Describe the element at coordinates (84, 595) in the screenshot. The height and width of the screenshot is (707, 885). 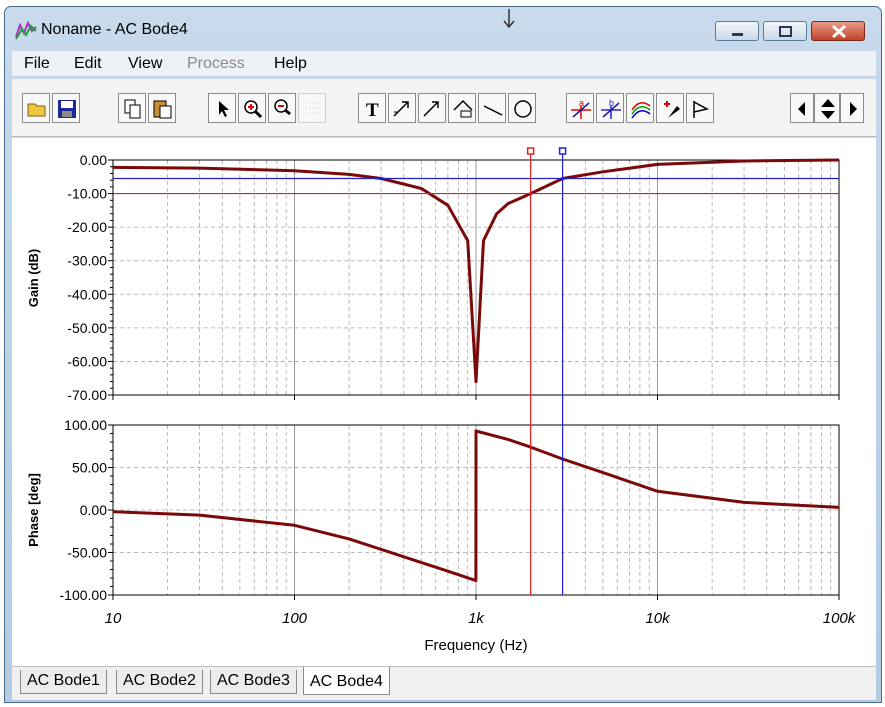
I see `y-tick-label: -100.00` at that location.